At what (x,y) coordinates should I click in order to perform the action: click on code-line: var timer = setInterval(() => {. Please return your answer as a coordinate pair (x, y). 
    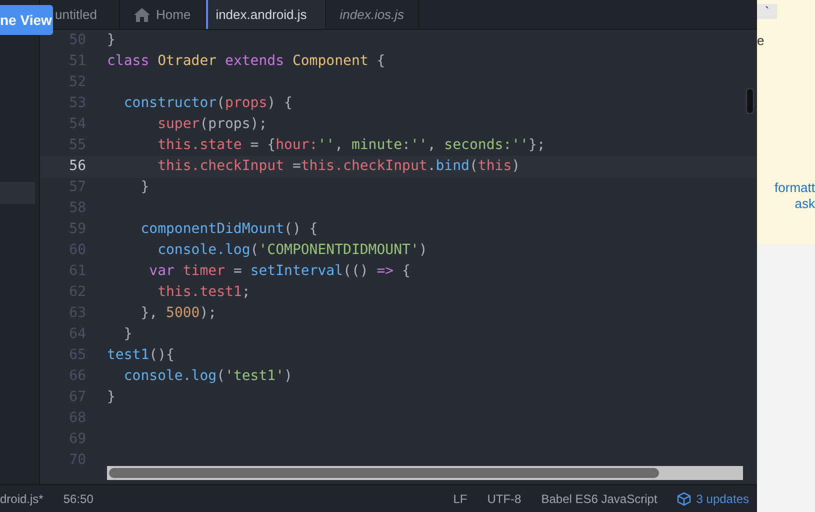
    Looking at the image, I should click on (279, 271).